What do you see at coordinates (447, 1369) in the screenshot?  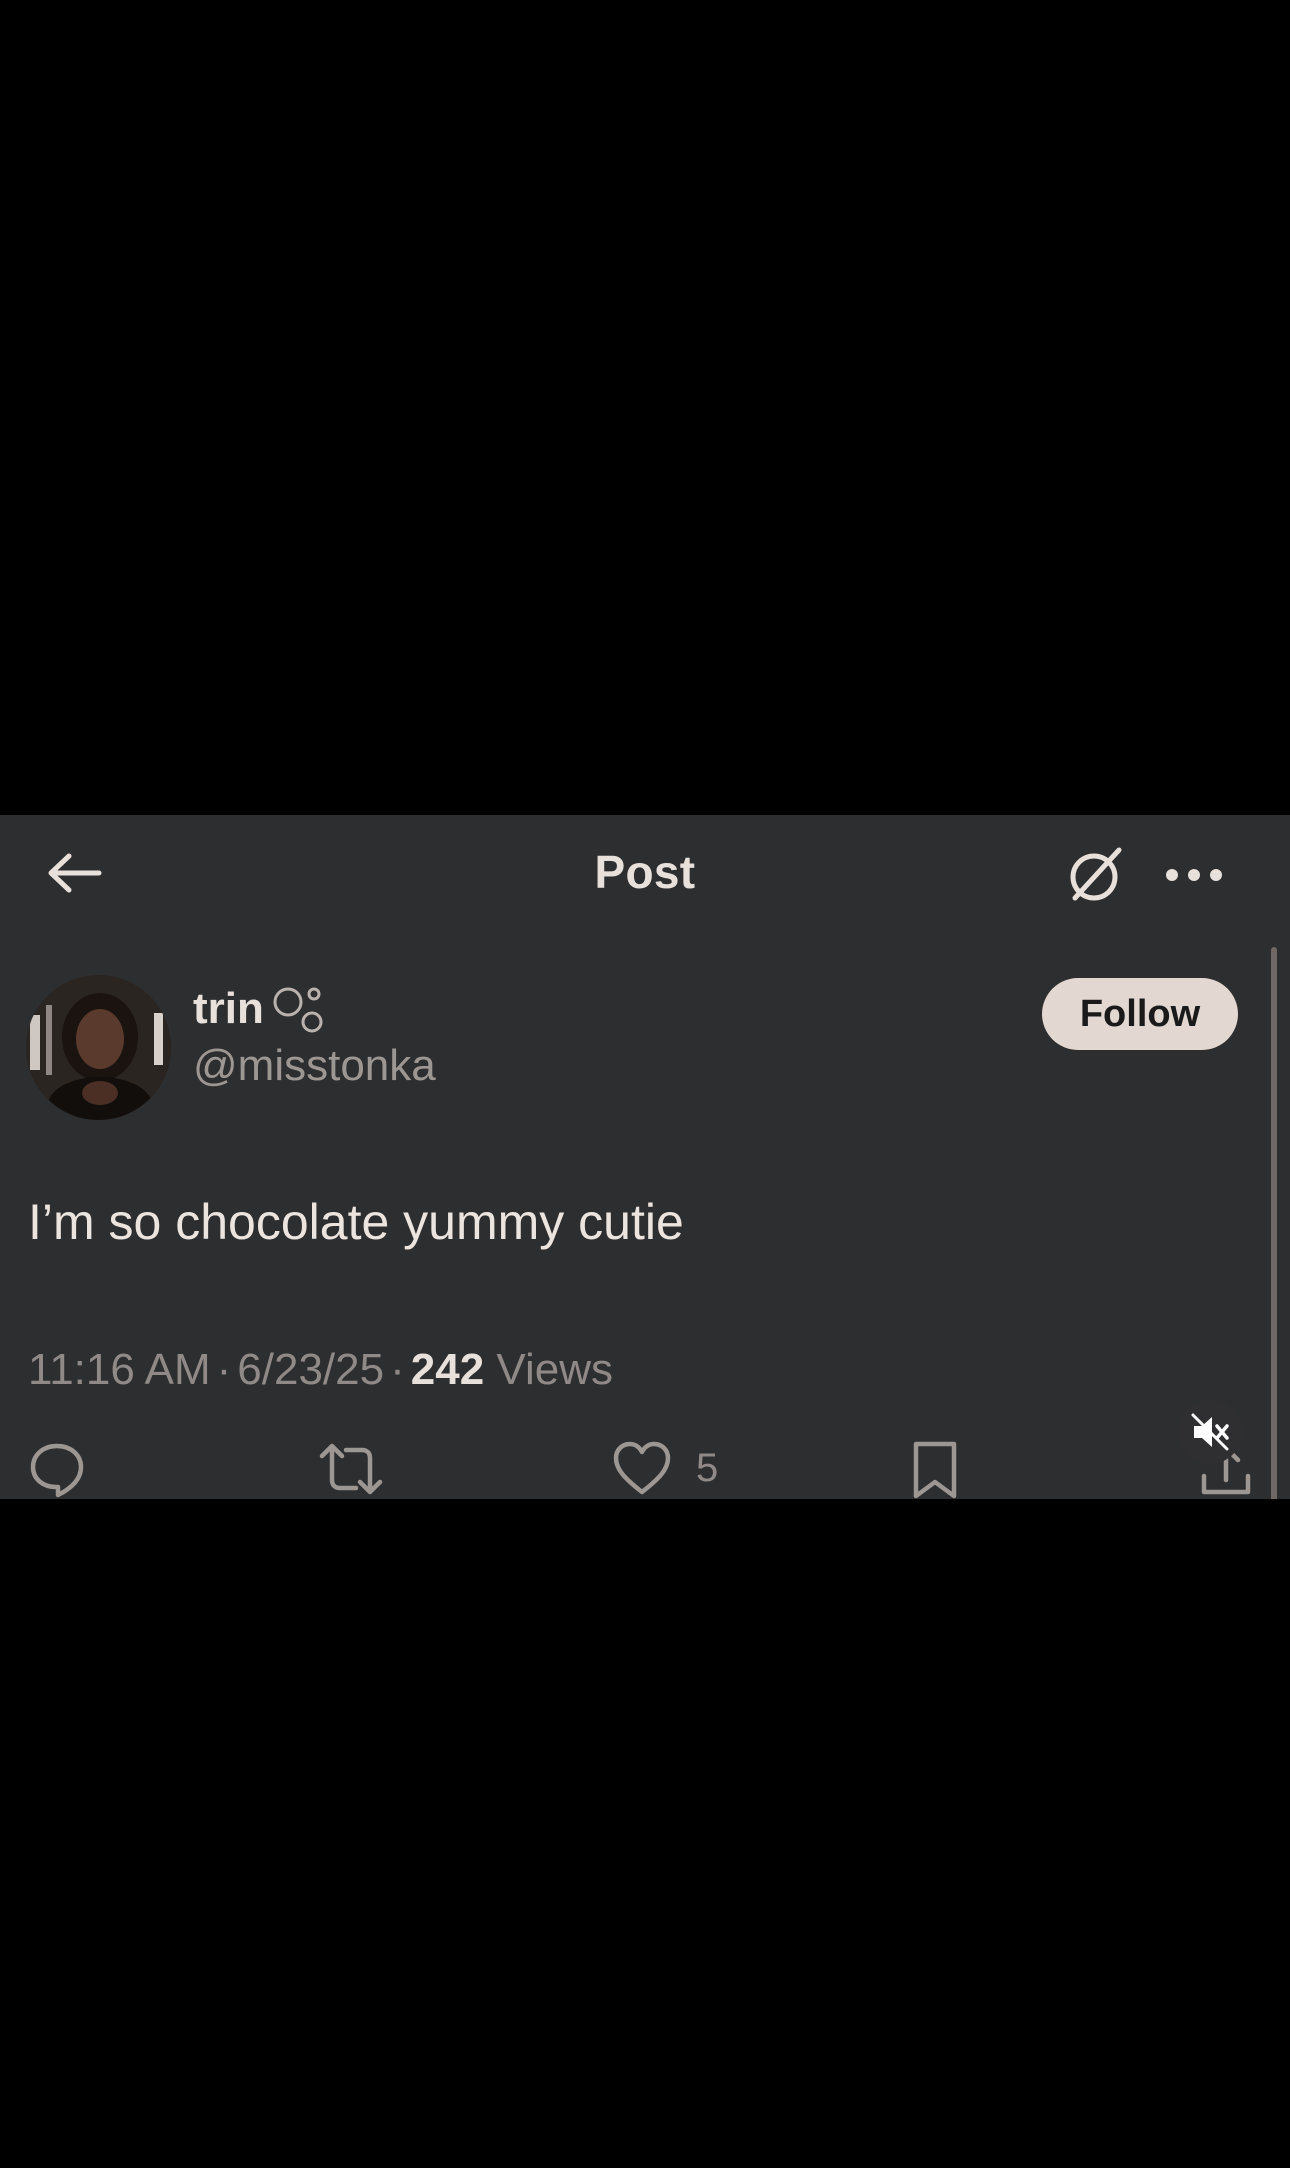 I see `views-count: 242` at bounding box center [447, 1369].